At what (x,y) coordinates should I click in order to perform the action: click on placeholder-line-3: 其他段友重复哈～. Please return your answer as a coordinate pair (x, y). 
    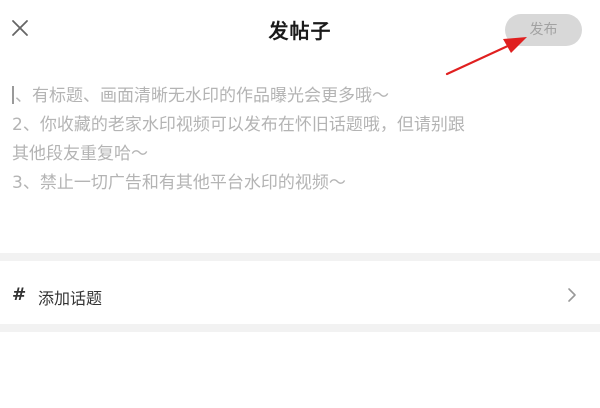
    Looking at the image, I should click on (80, 154).